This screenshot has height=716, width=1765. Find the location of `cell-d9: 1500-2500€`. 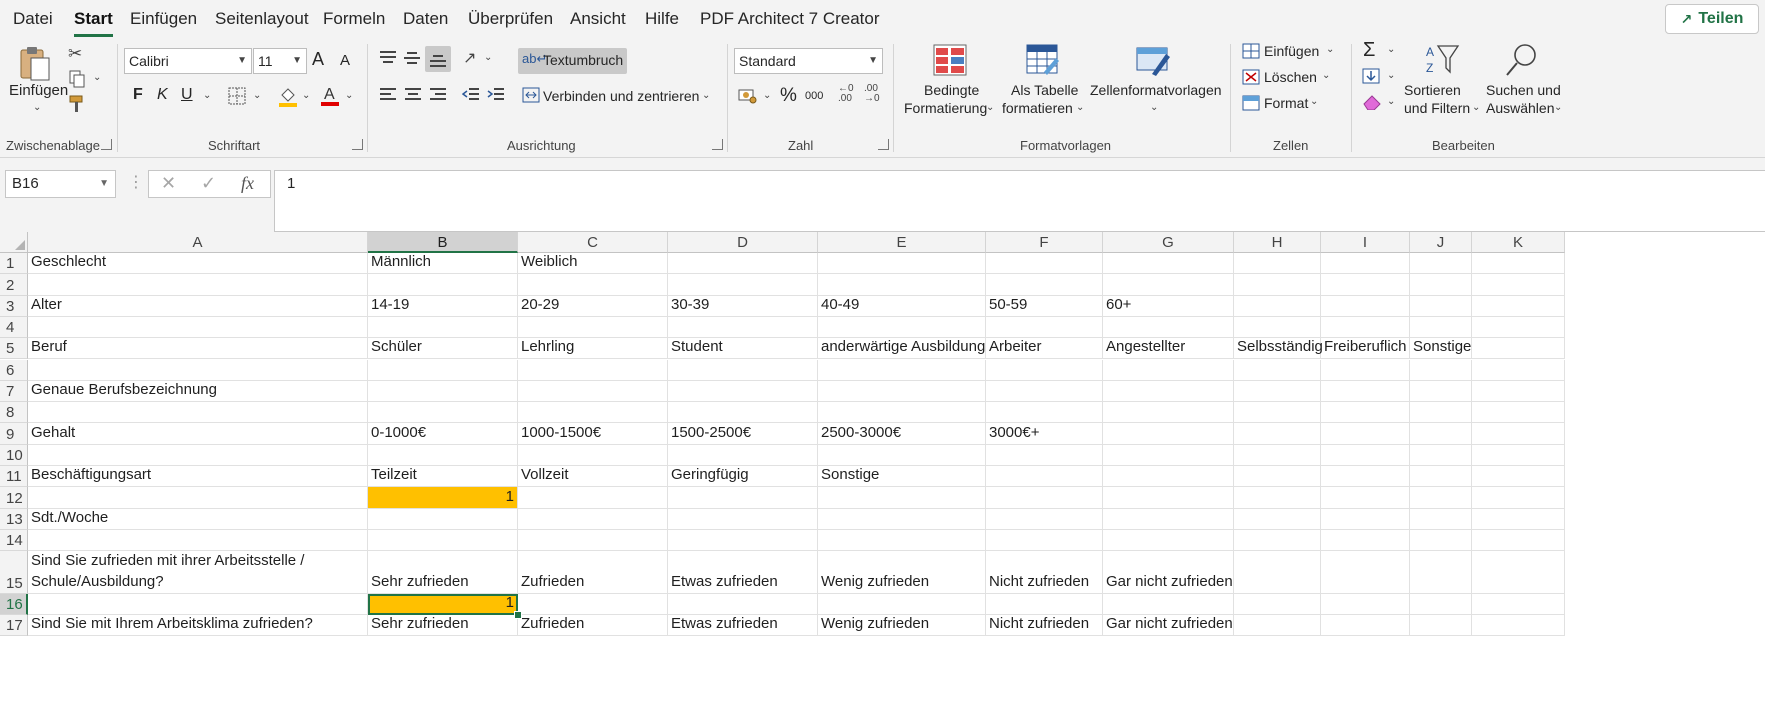

cell-d9: 1500-2500€ is located at coordinates (743, 434).